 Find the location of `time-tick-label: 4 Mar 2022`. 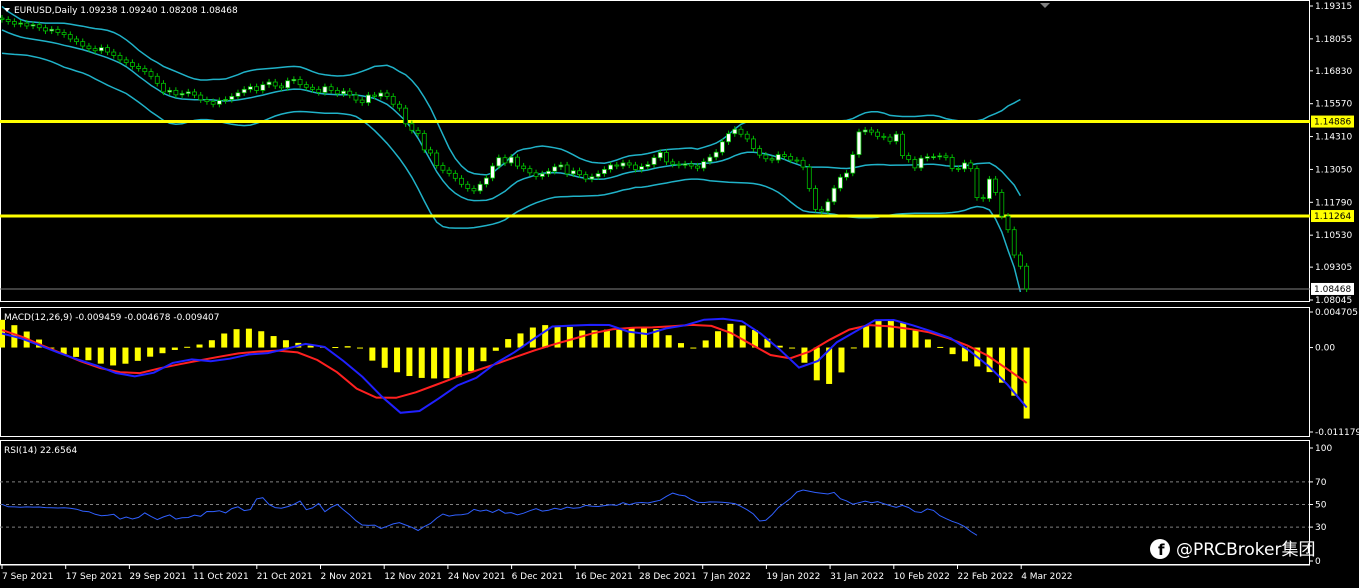

time-tick-label: 4 Mar 2022 is located at coordinates (1046, 577).